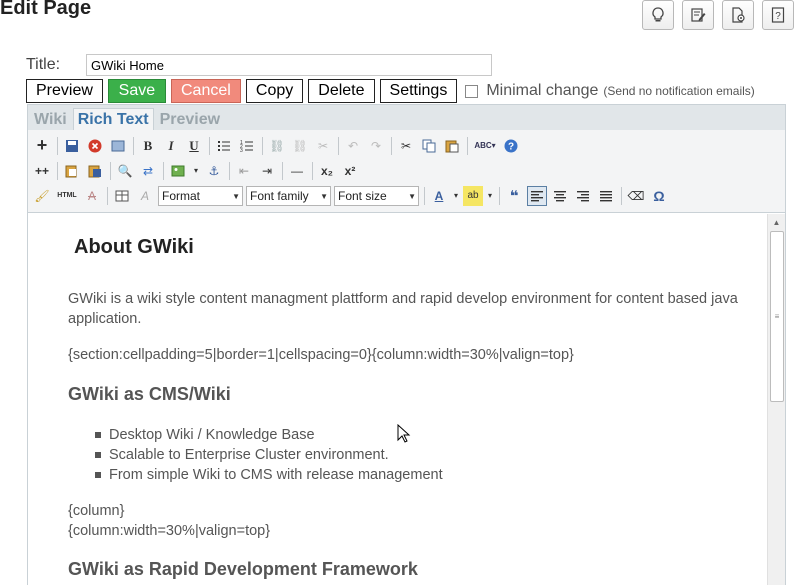 The height and width of the screenshot is (585, 800). What do you see at coordinates (658, 15) in the screenshot?
I see `lightbulb-icon` at bounding box center [658, 15].